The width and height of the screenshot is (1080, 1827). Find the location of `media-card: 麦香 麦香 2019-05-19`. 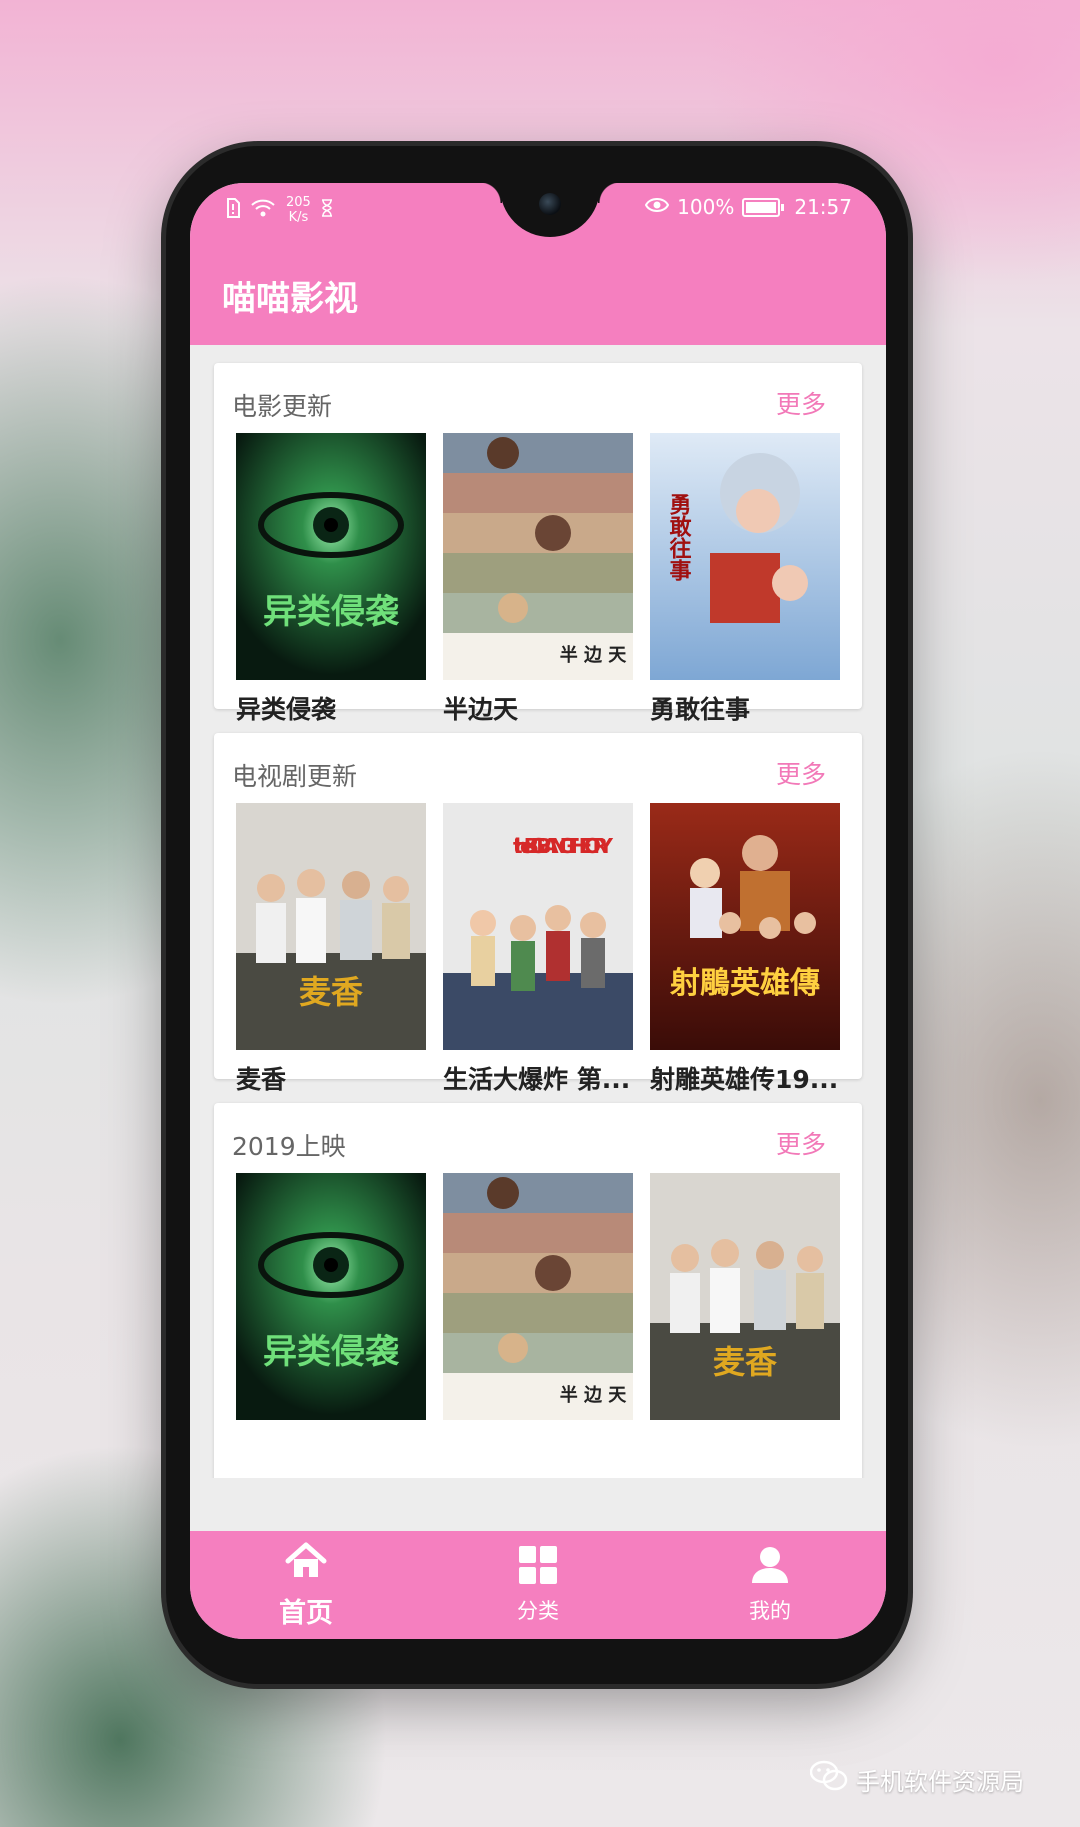

media-card: 麦香 麦香 2019-05-19 is located at coordinates (331, 963).